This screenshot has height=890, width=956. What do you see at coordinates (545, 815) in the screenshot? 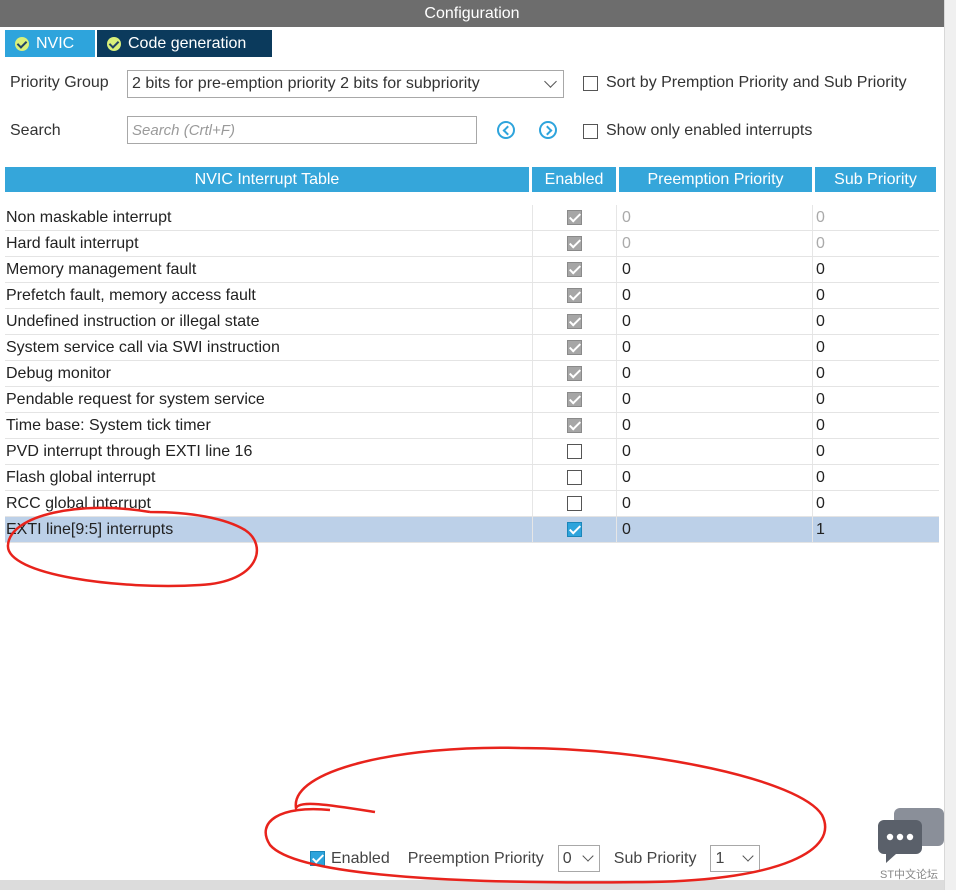
I see `annotation-circle-bottom` at bounding box center [545, 815].